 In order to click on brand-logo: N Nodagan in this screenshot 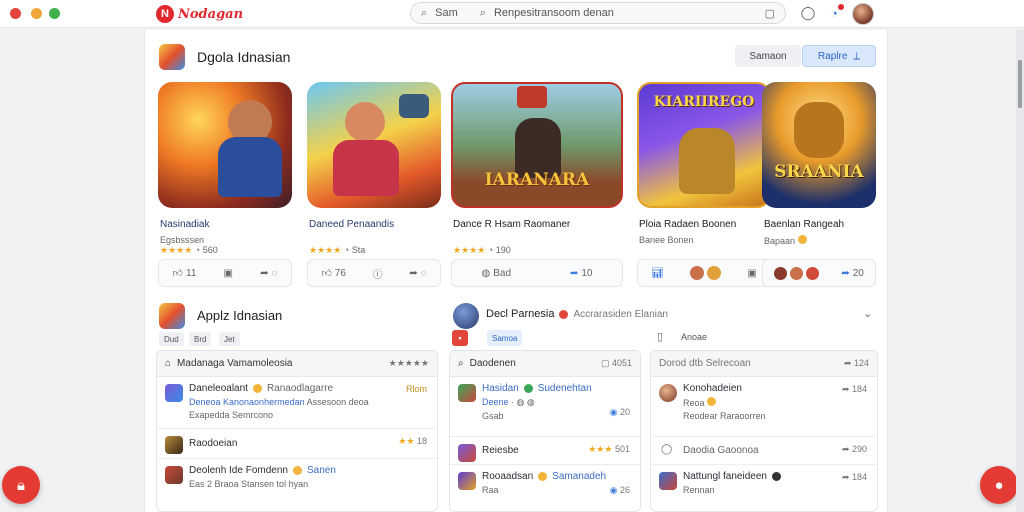, I will do `click(199, 14)`.